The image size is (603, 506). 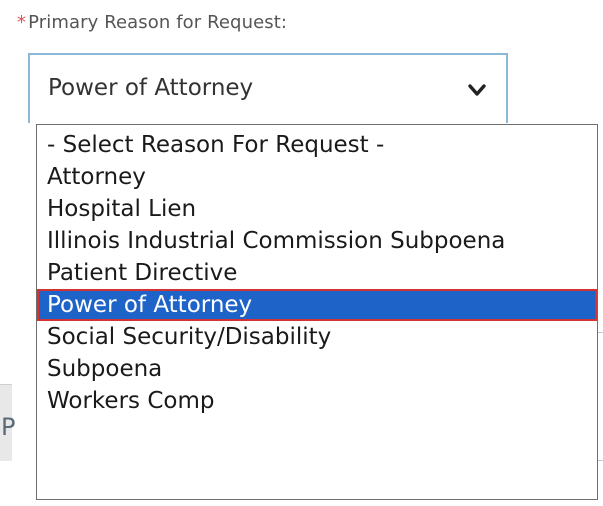 What do you see at coordinates (158, 22) in the screenshot?
I see `primary-reason-label-text: Primary Reason for Request:` at bounding box center [158, 22].